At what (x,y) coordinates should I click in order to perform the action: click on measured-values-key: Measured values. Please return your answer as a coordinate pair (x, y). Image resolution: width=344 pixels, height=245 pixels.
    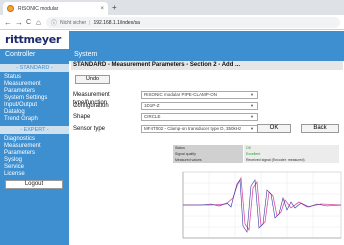
    Looking at the image, I should click on (208, 160).